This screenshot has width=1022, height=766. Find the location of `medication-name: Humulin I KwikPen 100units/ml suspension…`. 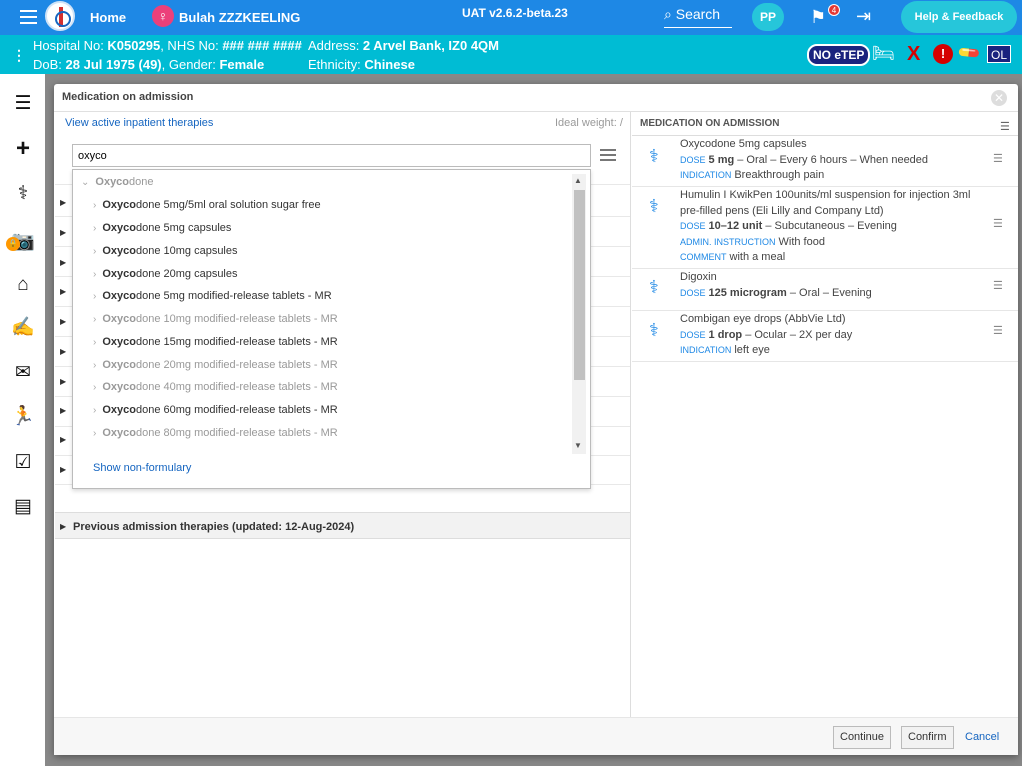

medication-name: Humulin I KwikPen 100units/ml suspension… is located at coordinates (825, 195).